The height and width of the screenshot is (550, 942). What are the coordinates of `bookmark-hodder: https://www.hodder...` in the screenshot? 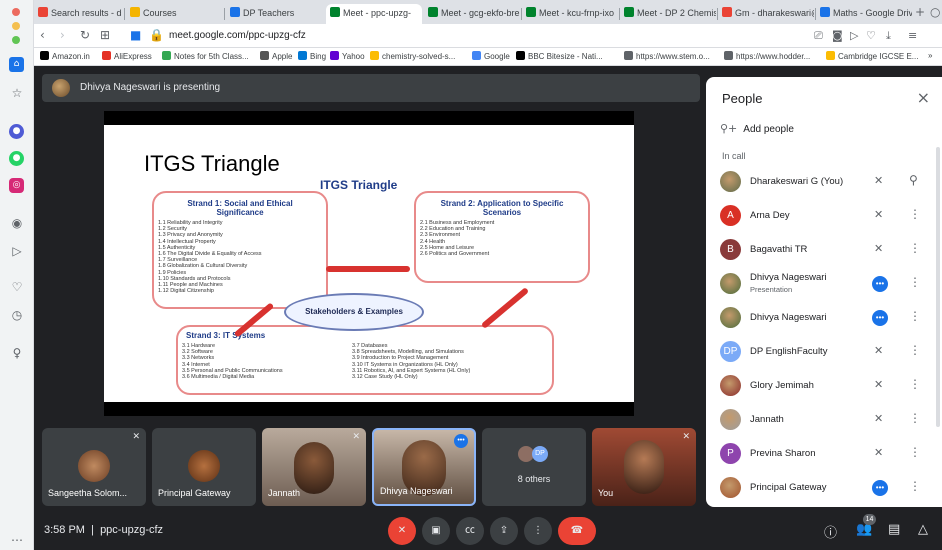 It's located at (767, 56).